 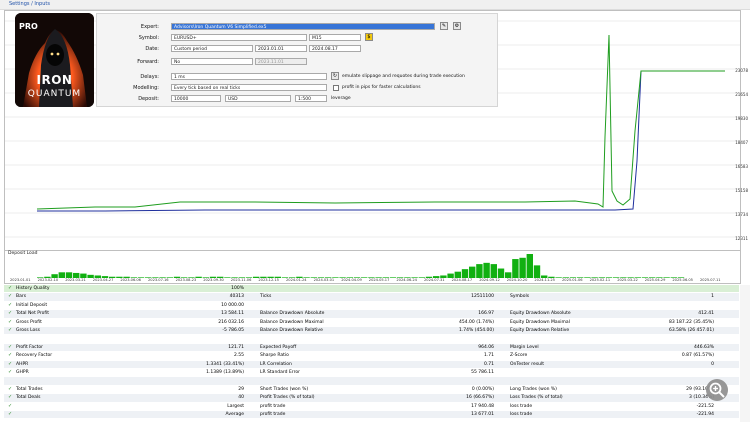 I want to click on scale-label: 19830, so click(x=741, y=118).